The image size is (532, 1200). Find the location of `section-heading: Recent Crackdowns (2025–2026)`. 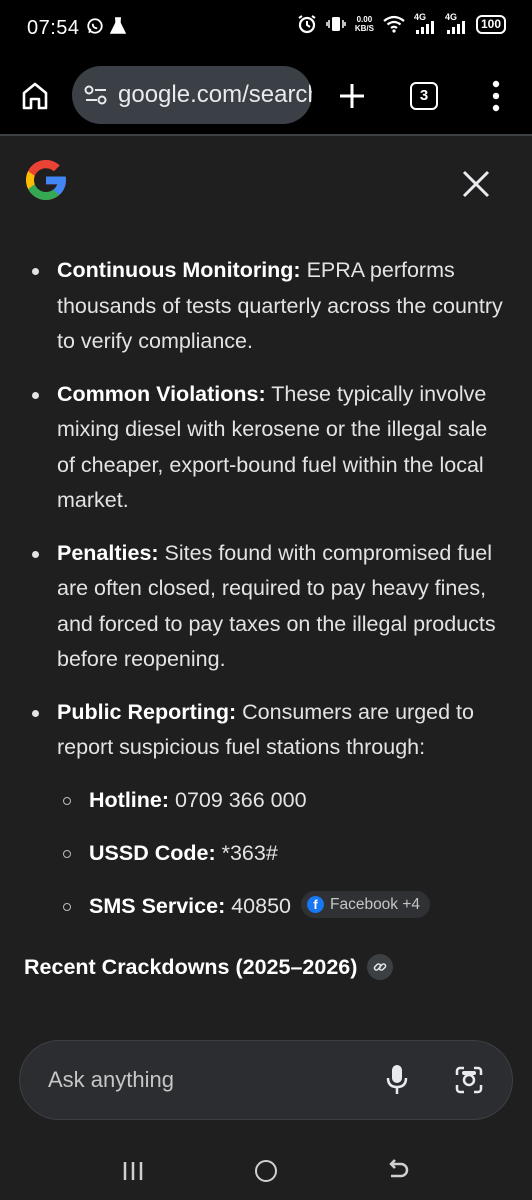

section-heading: Recent Crackdowns (2025–2026) is located at coordinates (209, 967).